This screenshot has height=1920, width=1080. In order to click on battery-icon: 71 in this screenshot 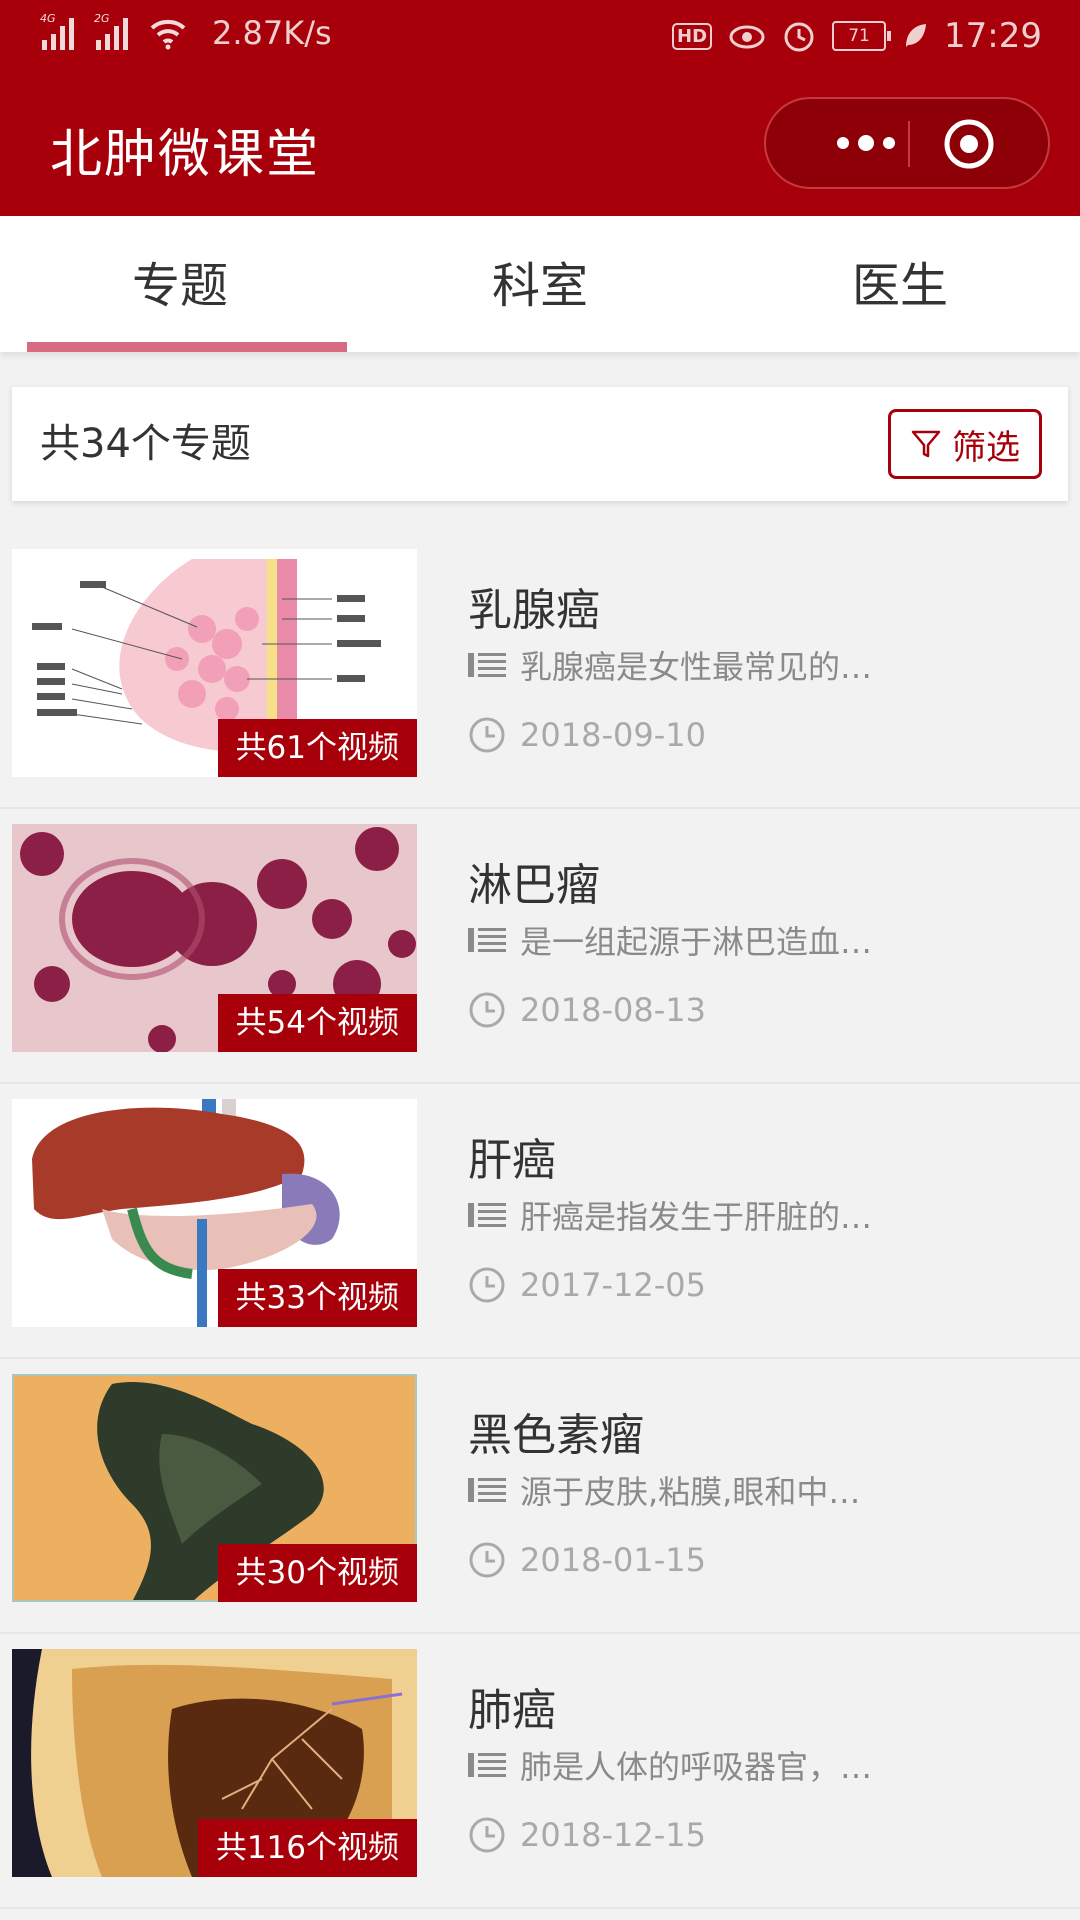, I will do `click(862, 36)`.